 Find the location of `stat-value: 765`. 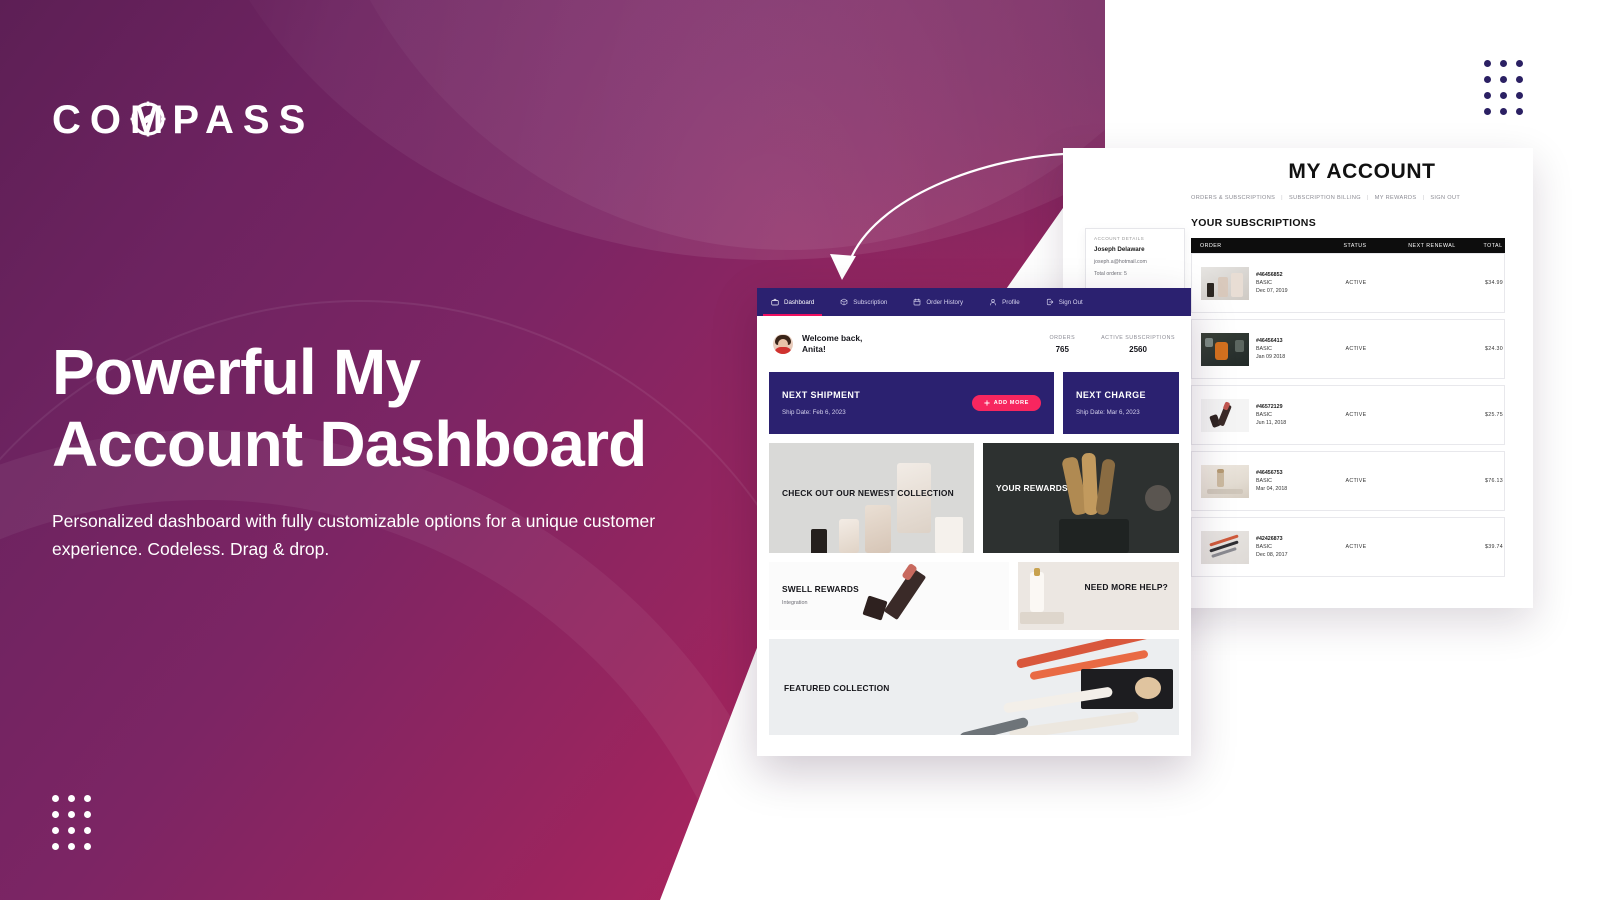

stat-value: 765 is located at coordinates (1062, 349).